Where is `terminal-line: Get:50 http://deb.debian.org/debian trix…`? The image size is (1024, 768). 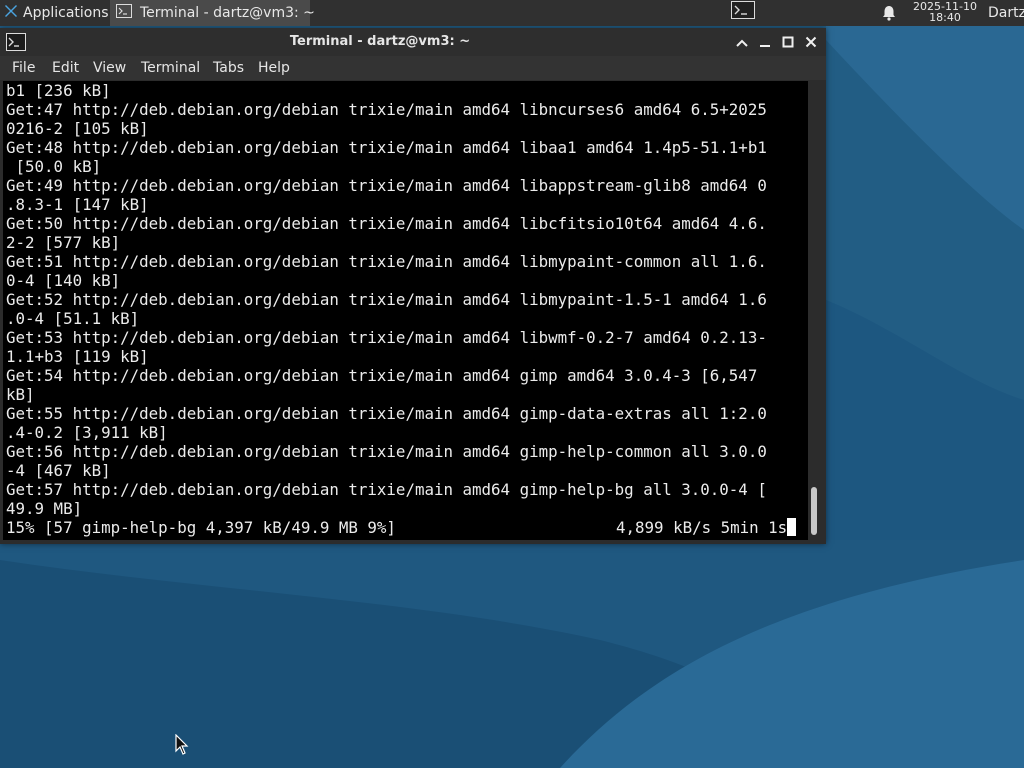 terminal-line: Get:50 http://deb.debian.org/debian trix… is located at coordinates (386, 223).